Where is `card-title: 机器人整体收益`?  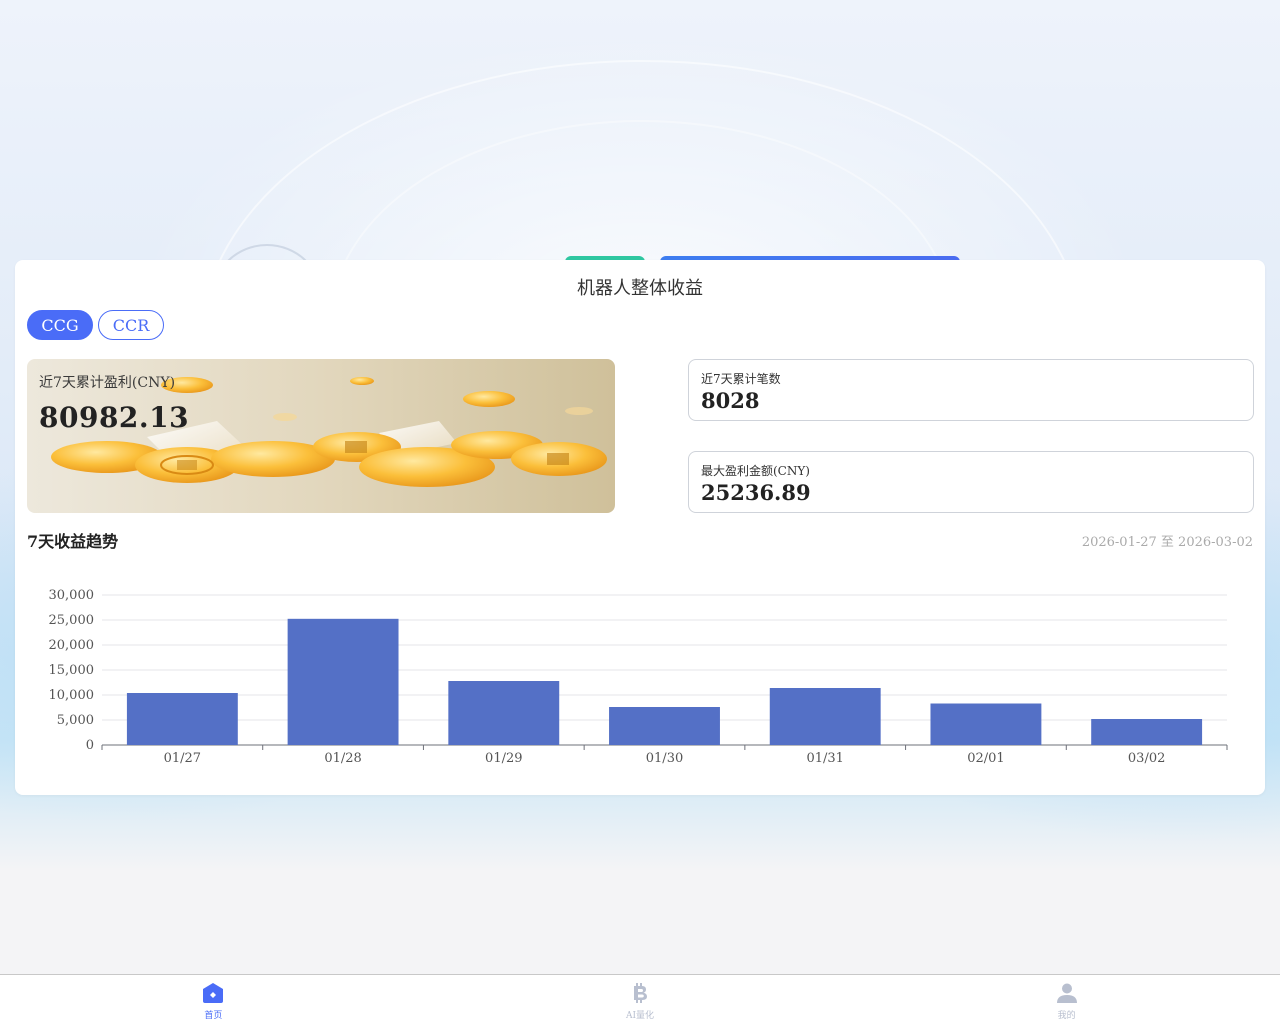
card-title: 机器人整体收益 is located at coordinates (640, 288).